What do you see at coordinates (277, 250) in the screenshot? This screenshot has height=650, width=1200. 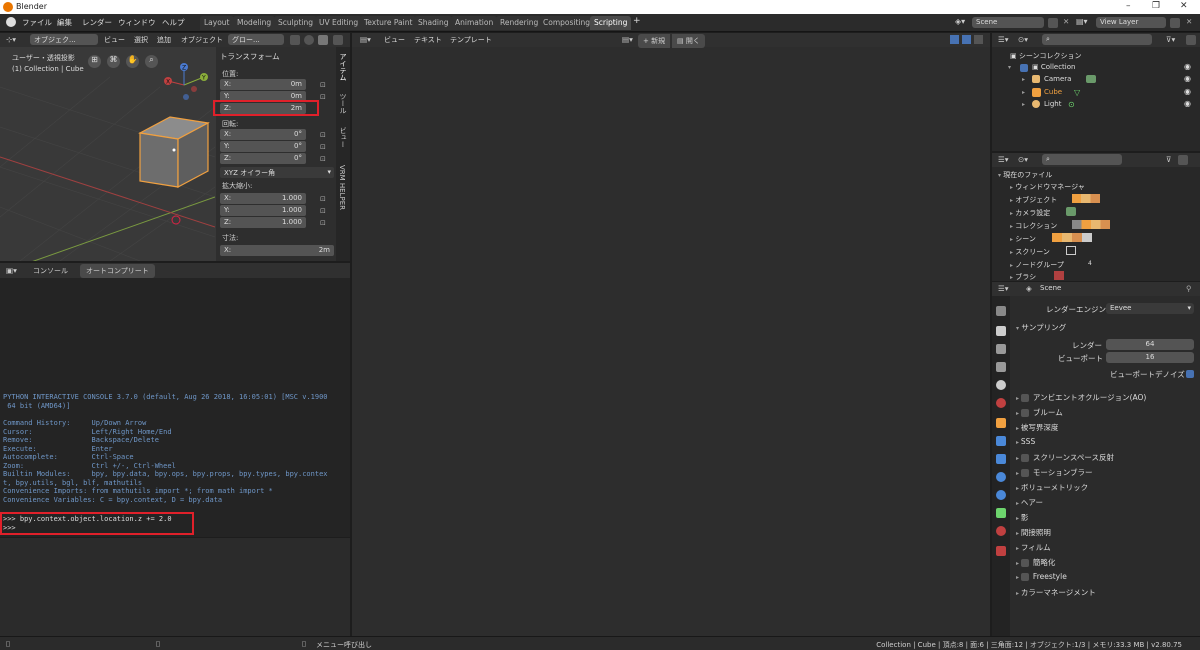 I see `dimensions-x-field: X: 2m` at bounding box center [277, 250].